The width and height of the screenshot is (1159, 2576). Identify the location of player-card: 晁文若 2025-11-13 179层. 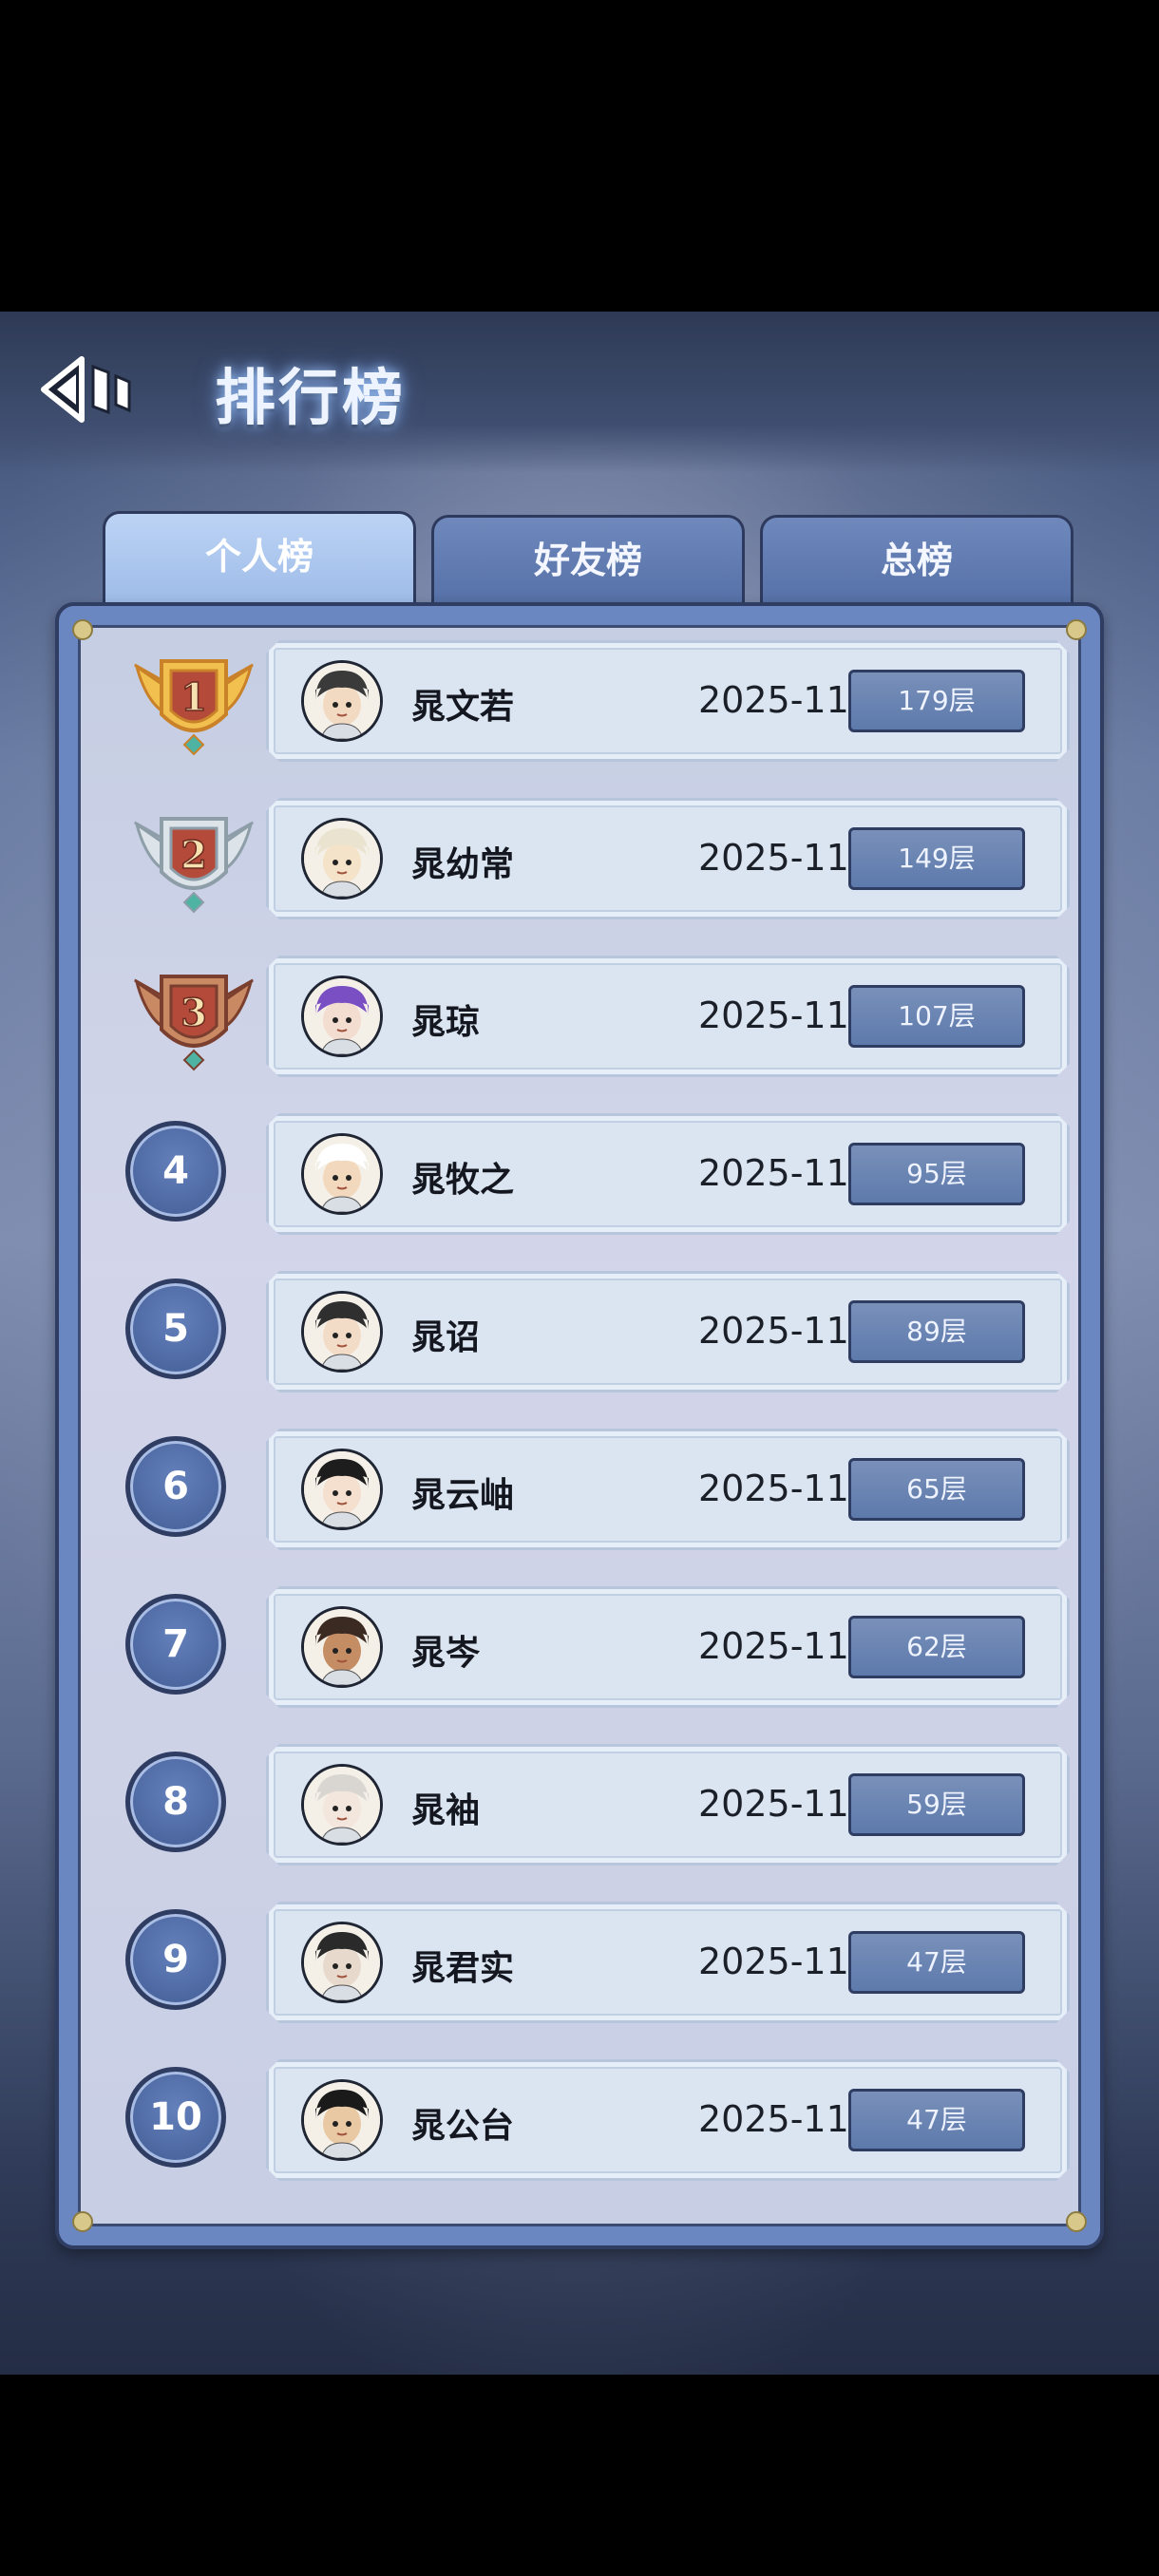
(668, 701).